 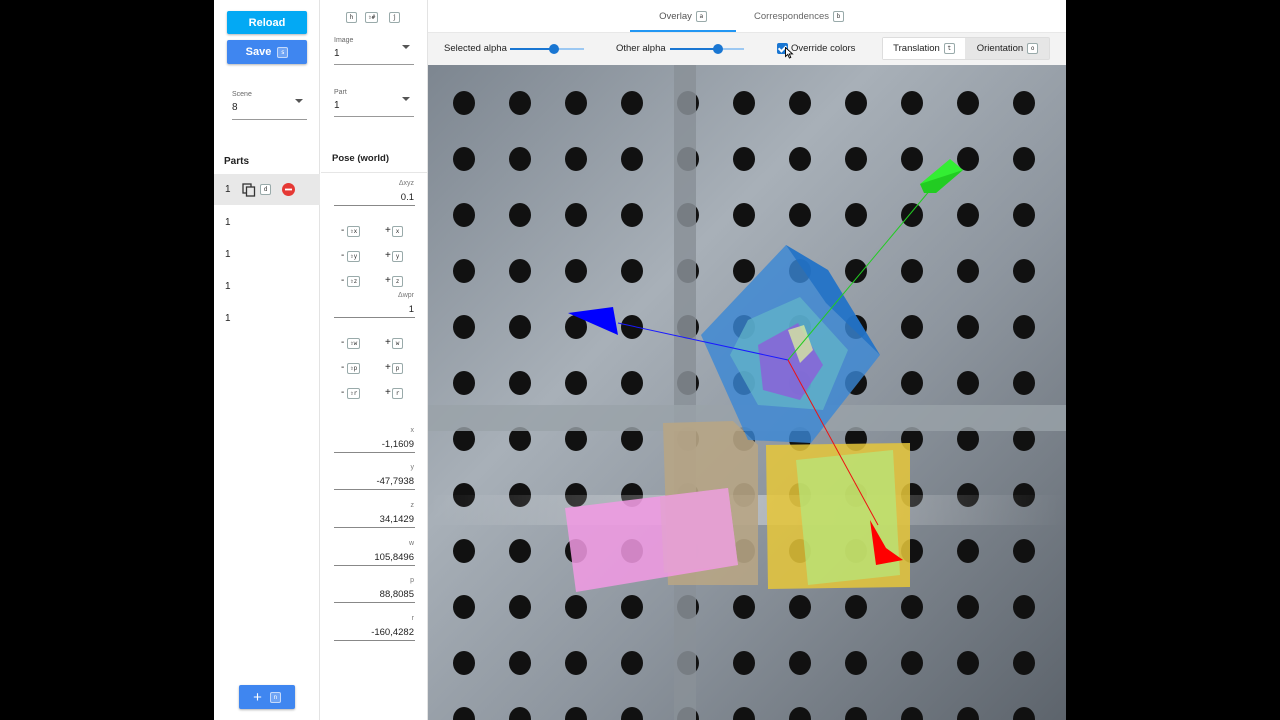 I want to click on pose-w-value: 105,8496, so click(x=394, y=557).